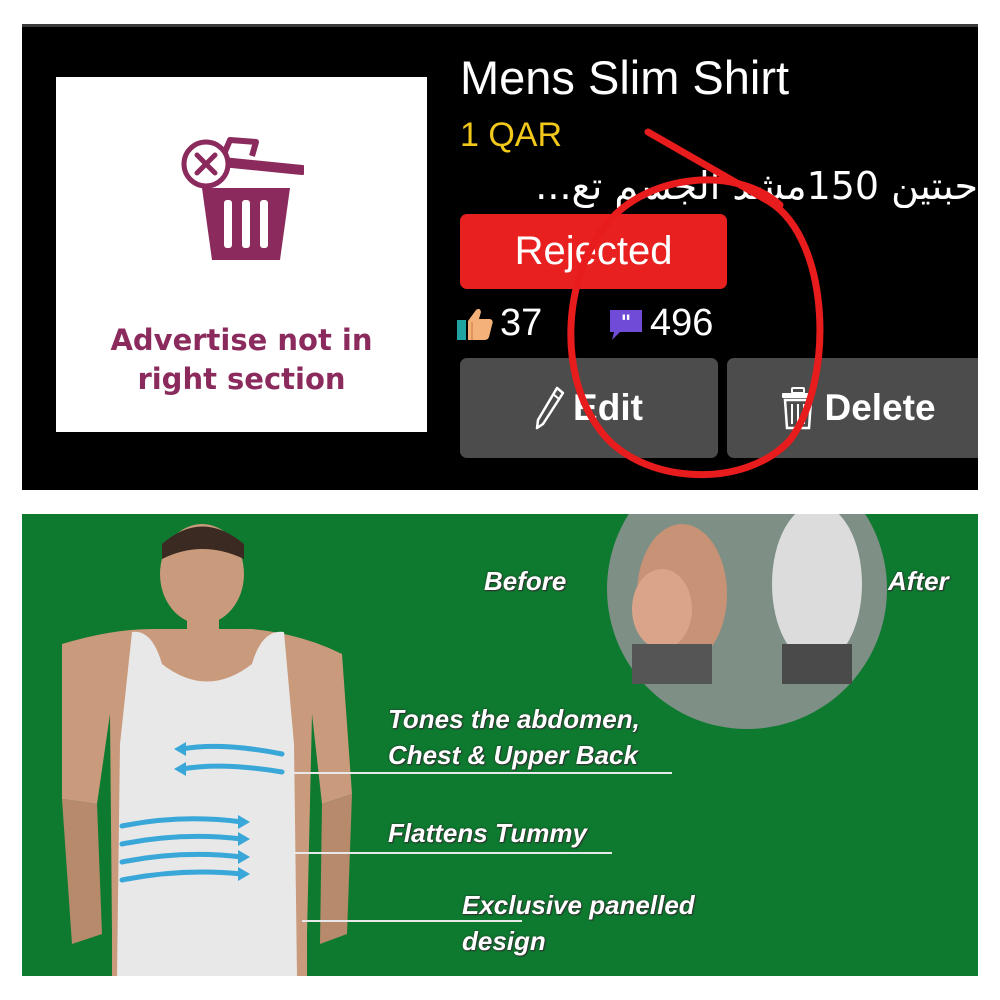 The image size is (1000, 1000). What do you see at coordinates (513, 755) in the screenshot?
I see `feature-tones-line2: Chest & Upper Back` at bounding box center [513, 755].